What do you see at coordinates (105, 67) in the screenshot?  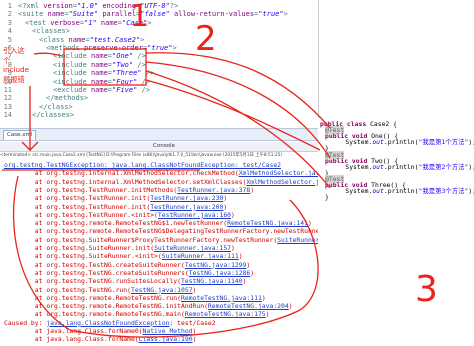 I see `include-highlight-box` at bounding box center [105, 67].